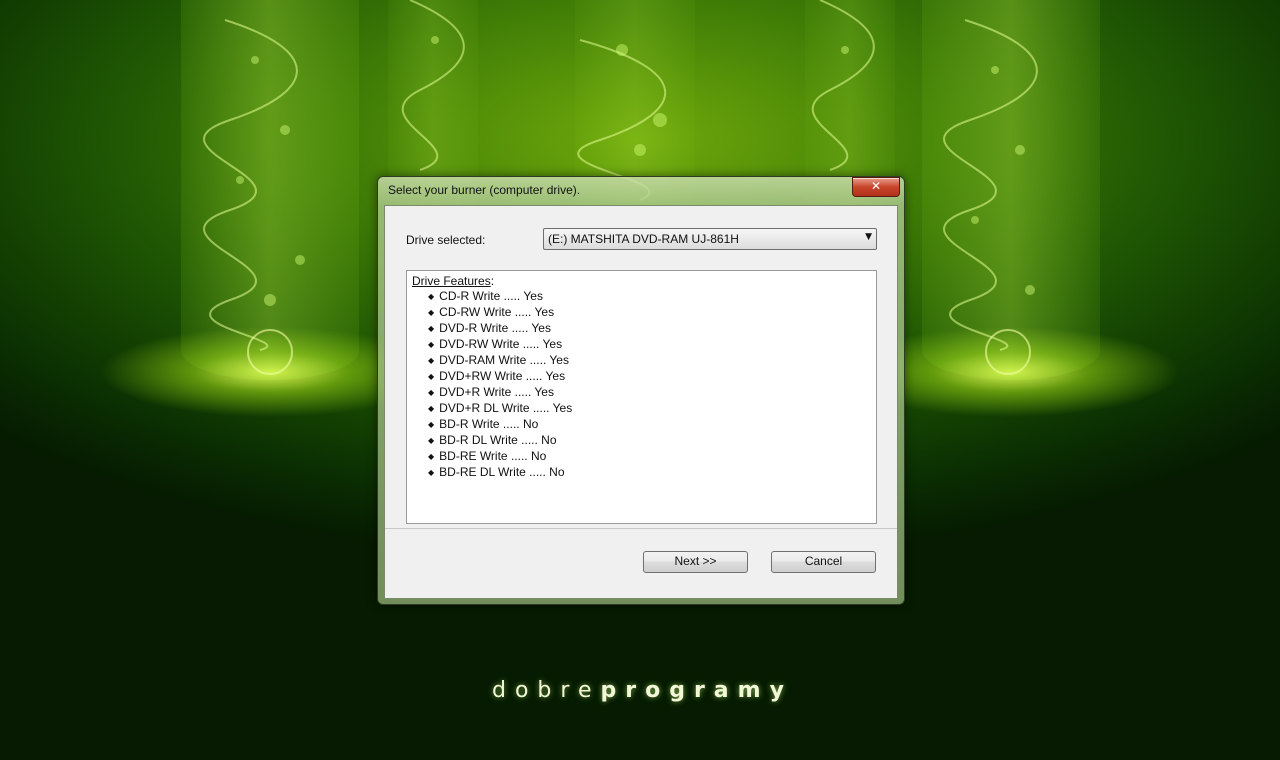  Describe the element at coordinates (485, 296) in the screenshot. I see `list-item: ◆ CD-R Write ..... Yes` at that location.